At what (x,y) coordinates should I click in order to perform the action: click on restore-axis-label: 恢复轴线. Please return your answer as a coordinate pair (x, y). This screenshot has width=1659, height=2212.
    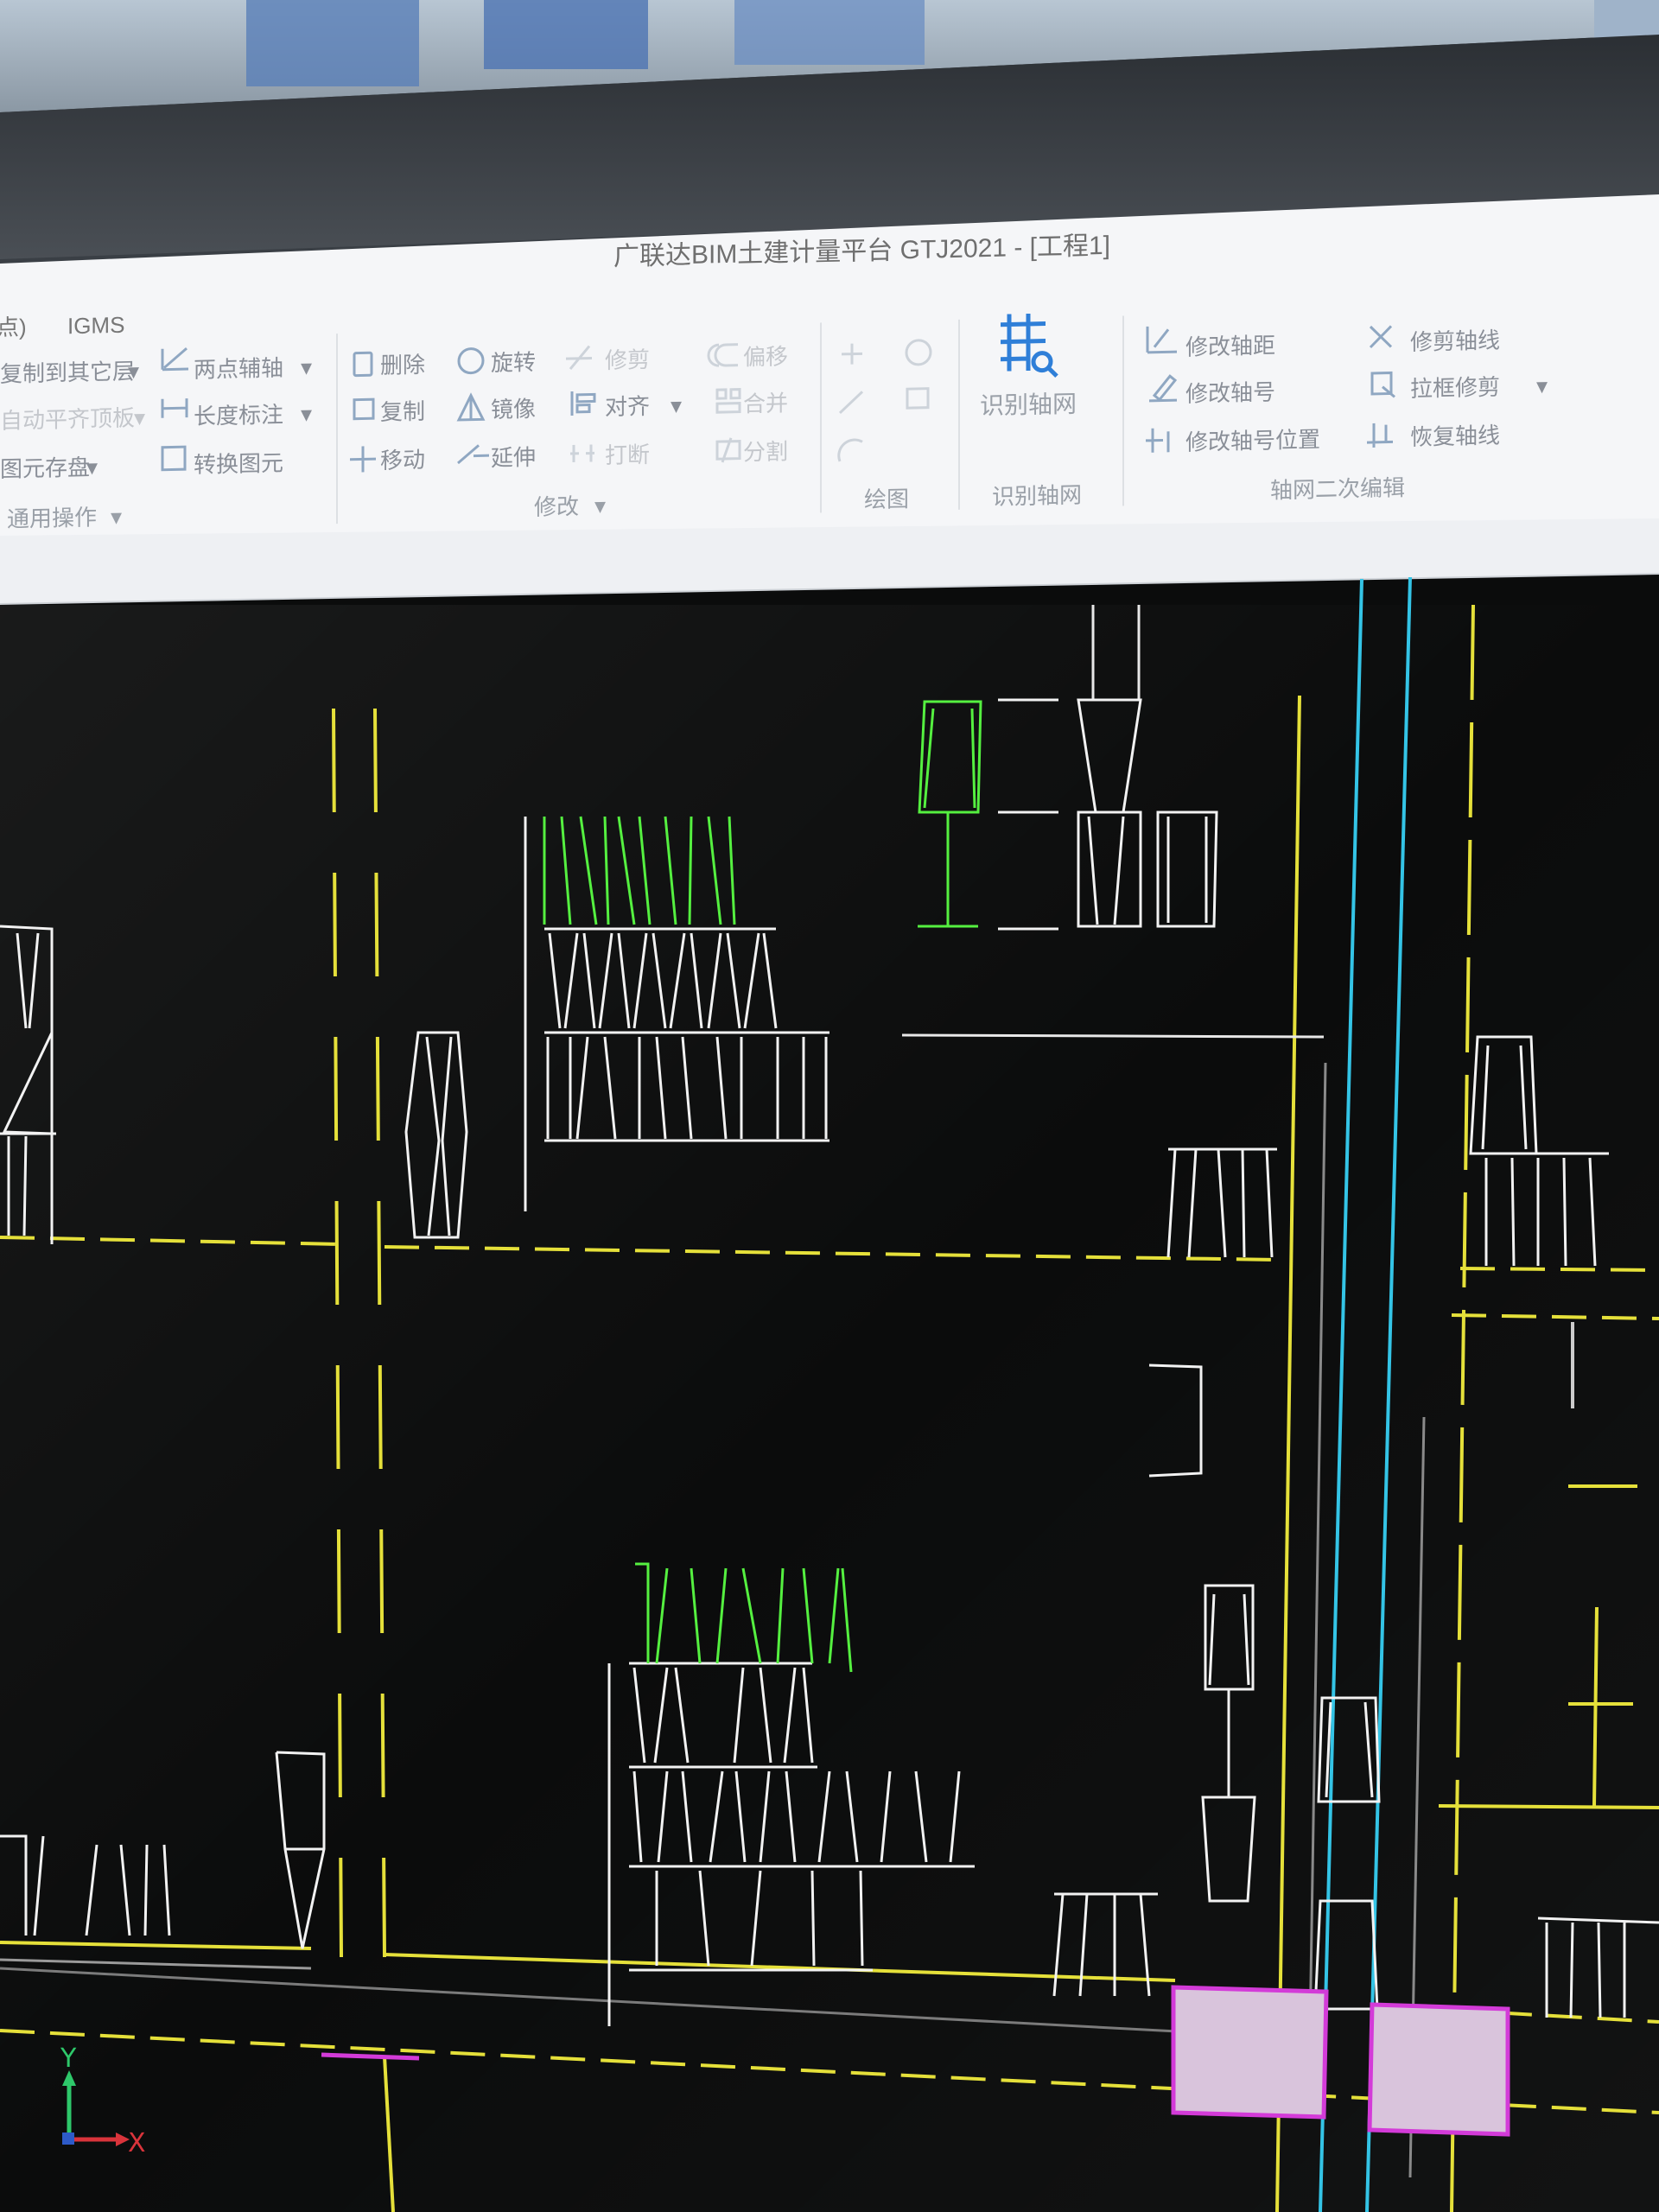
    Looking at the image, I should click on (1455, 436).